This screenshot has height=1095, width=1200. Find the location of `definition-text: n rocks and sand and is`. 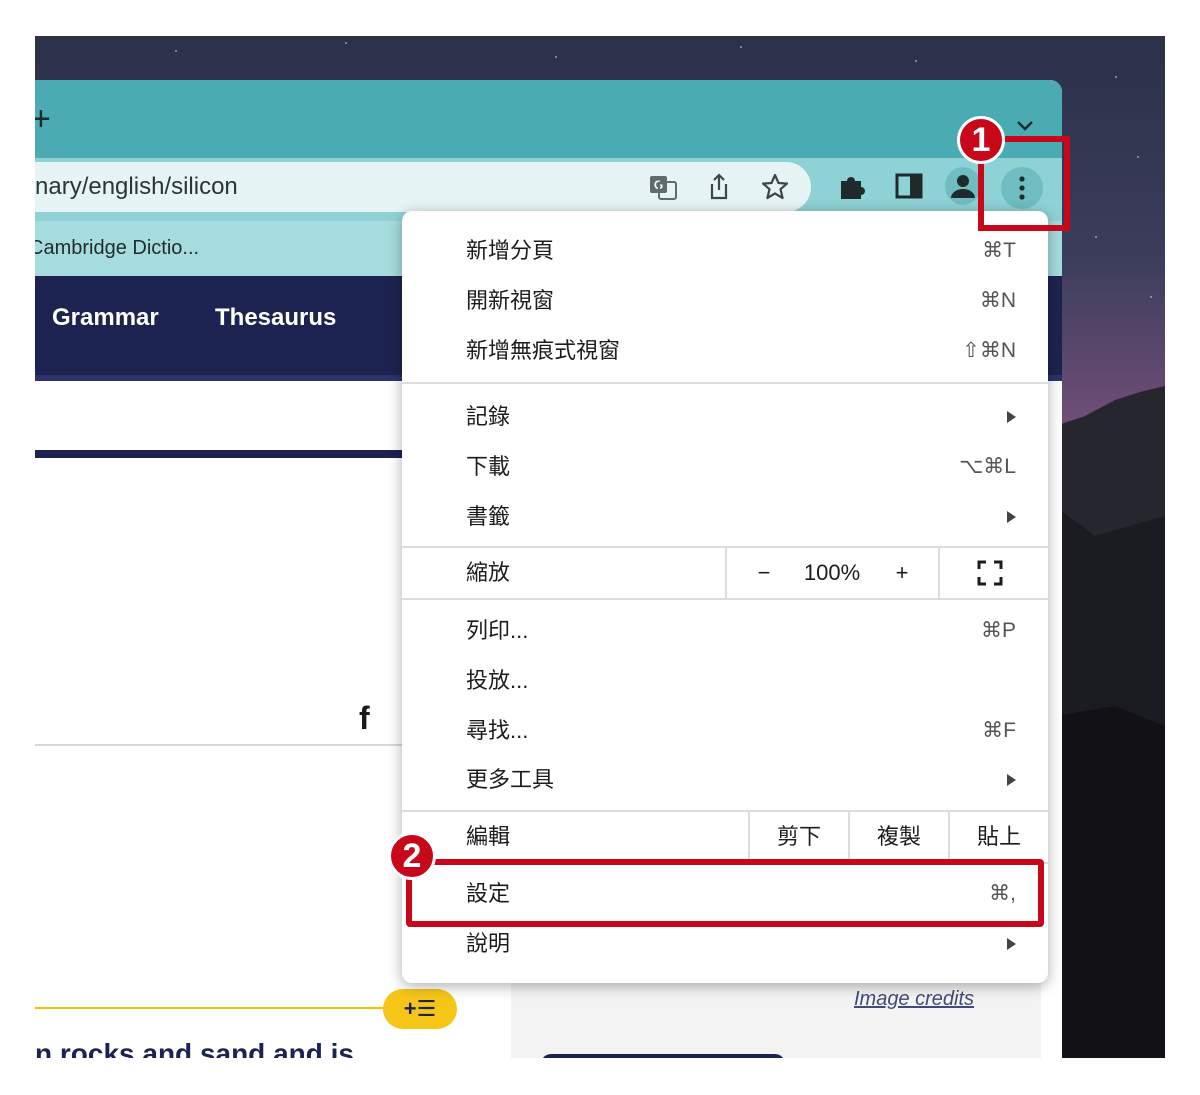

definition-text: n rocks and sand and is is located at coordinates (194, 1048).